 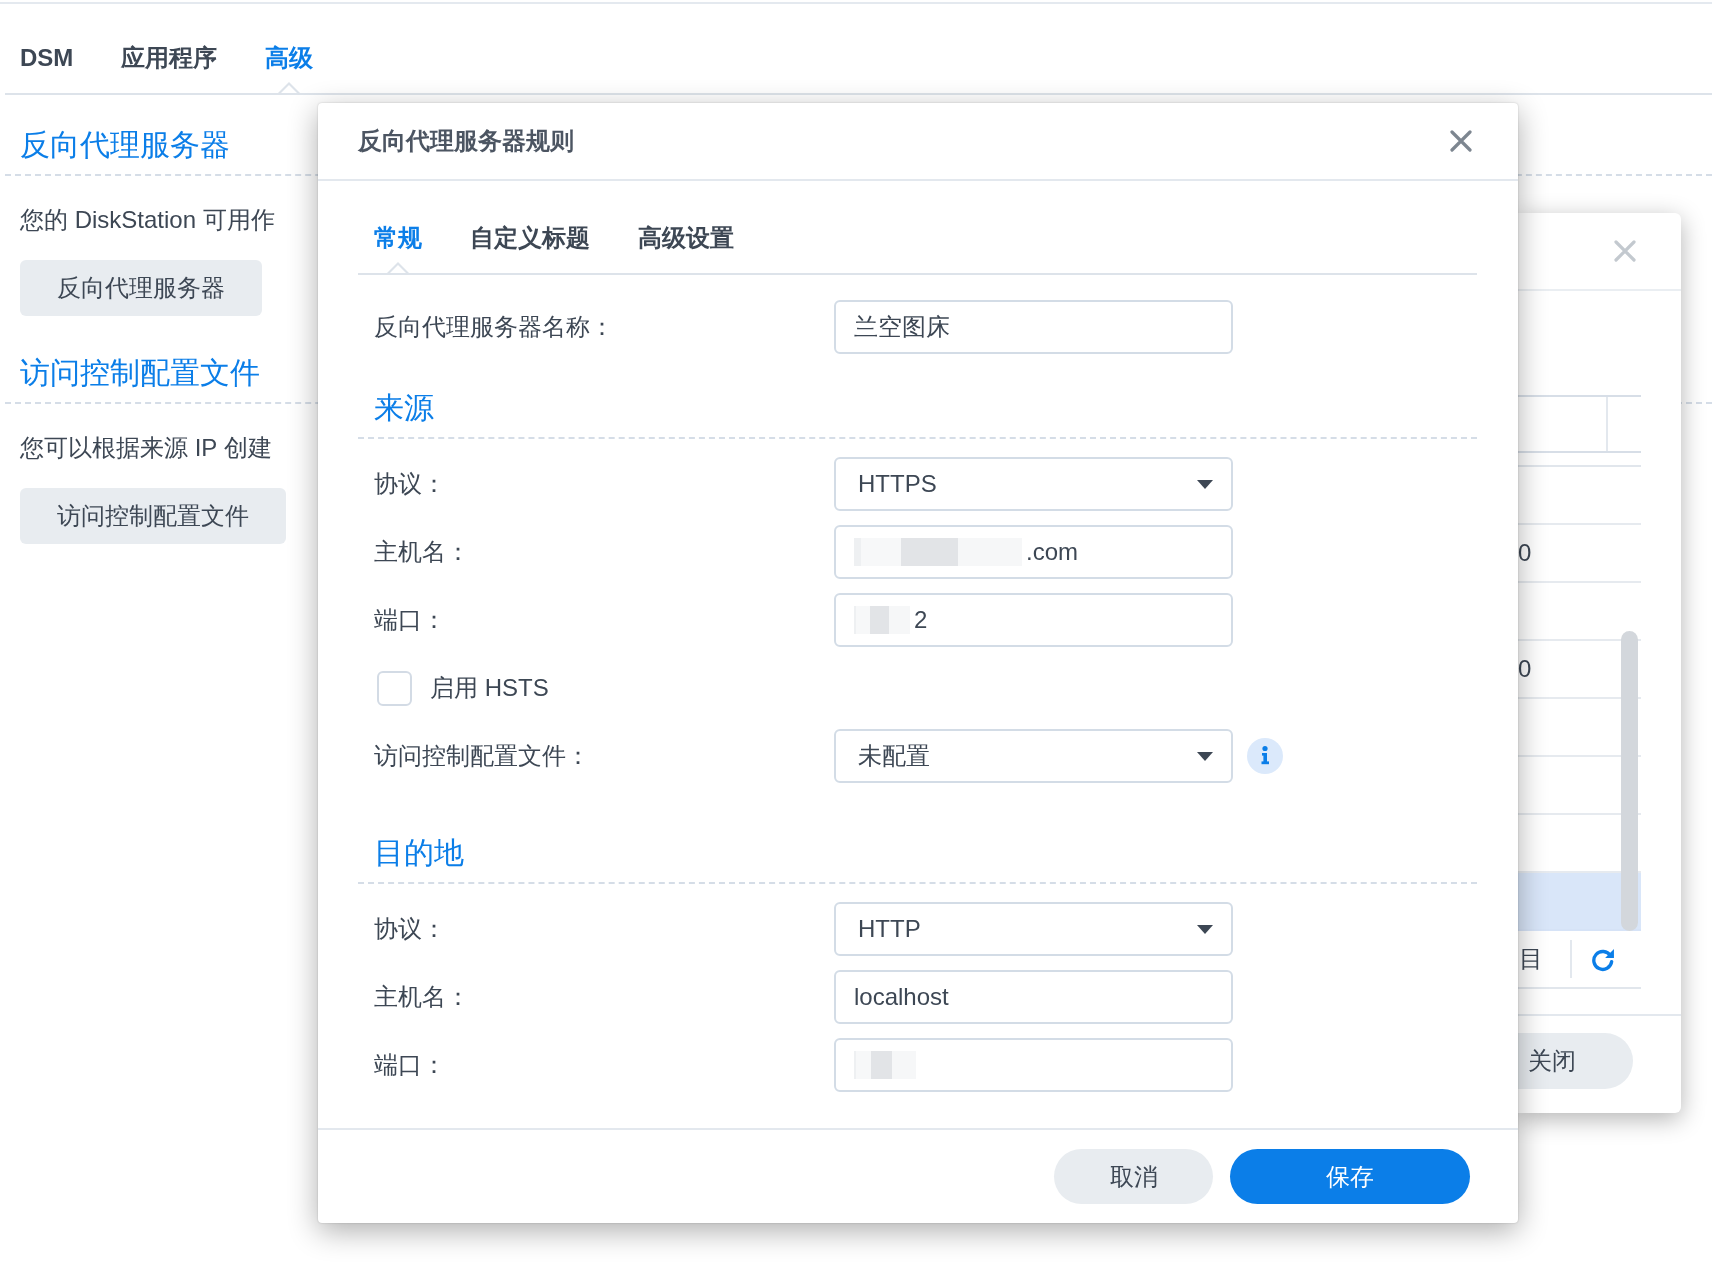 I want to click on input-field: 兰空图床, so click(x=1033, y=327).